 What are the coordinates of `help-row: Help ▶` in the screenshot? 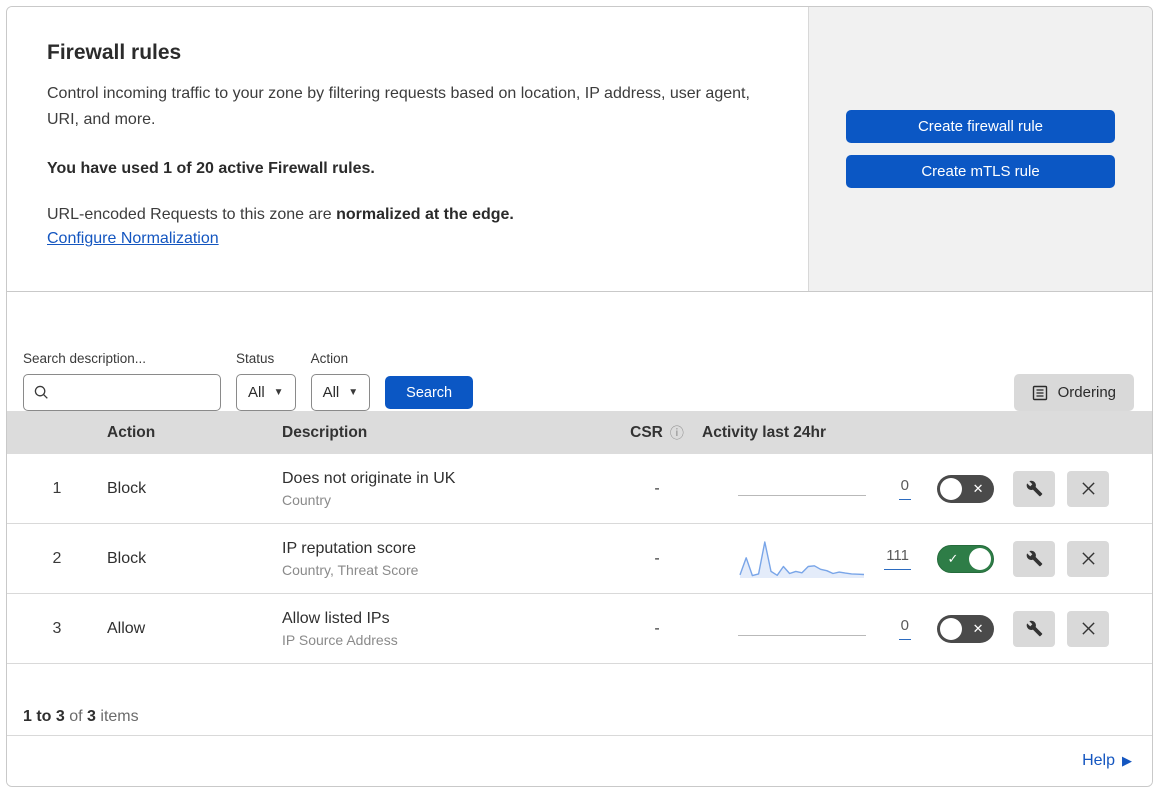 It's located at (579, 761).